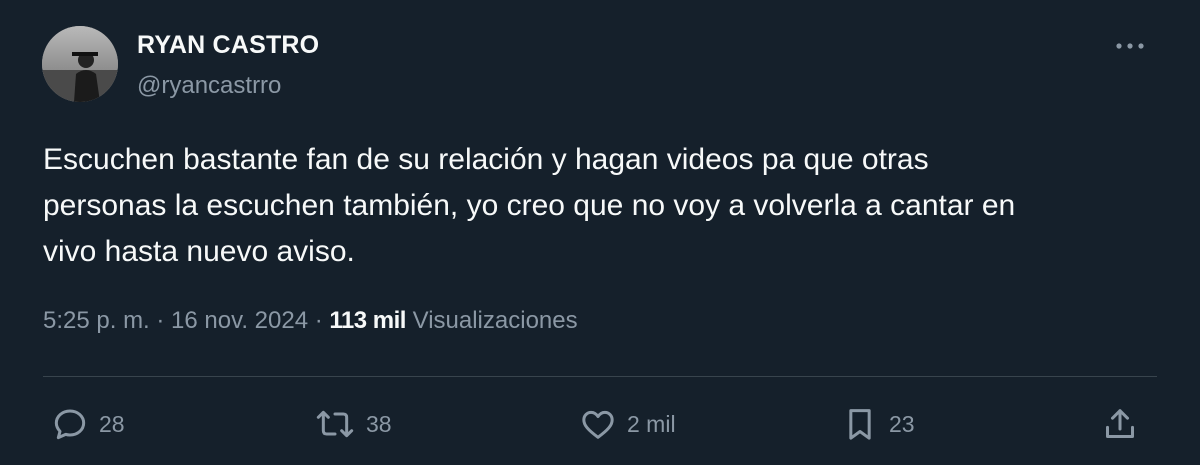 The width and height of the screenshot is (1200, 465). I want to click on heart-icon, so click(598, 424).